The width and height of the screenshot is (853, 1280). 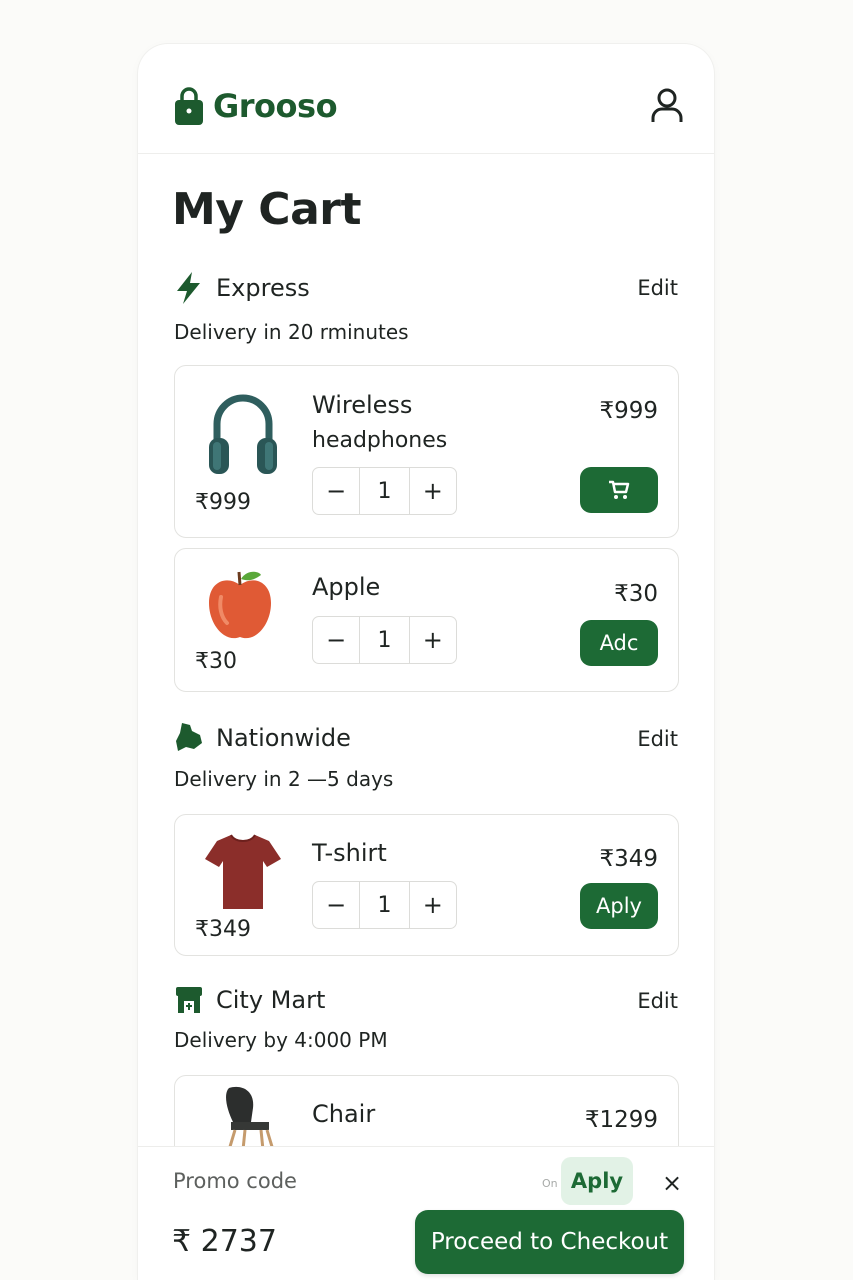 I want to click on edit-button-express: Edit, so click(x=657, y=288).